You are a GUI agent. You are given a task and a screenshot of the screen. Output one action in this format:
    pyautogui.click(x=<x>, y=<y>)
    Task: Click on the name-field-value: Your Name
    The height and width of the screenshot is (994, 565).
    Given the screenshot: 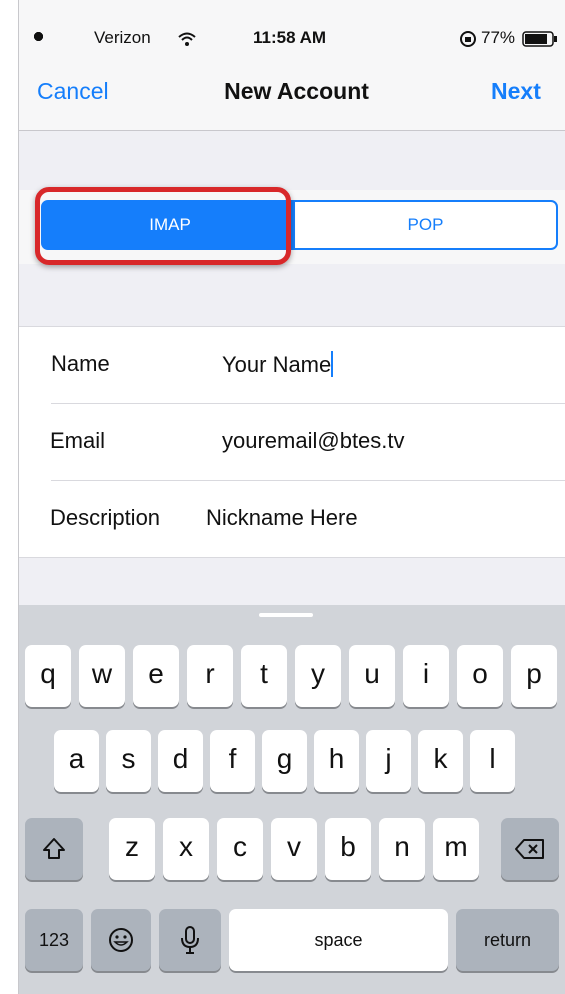 What is the action you would take?
    pyautogui.click(x=277, y=364)
    